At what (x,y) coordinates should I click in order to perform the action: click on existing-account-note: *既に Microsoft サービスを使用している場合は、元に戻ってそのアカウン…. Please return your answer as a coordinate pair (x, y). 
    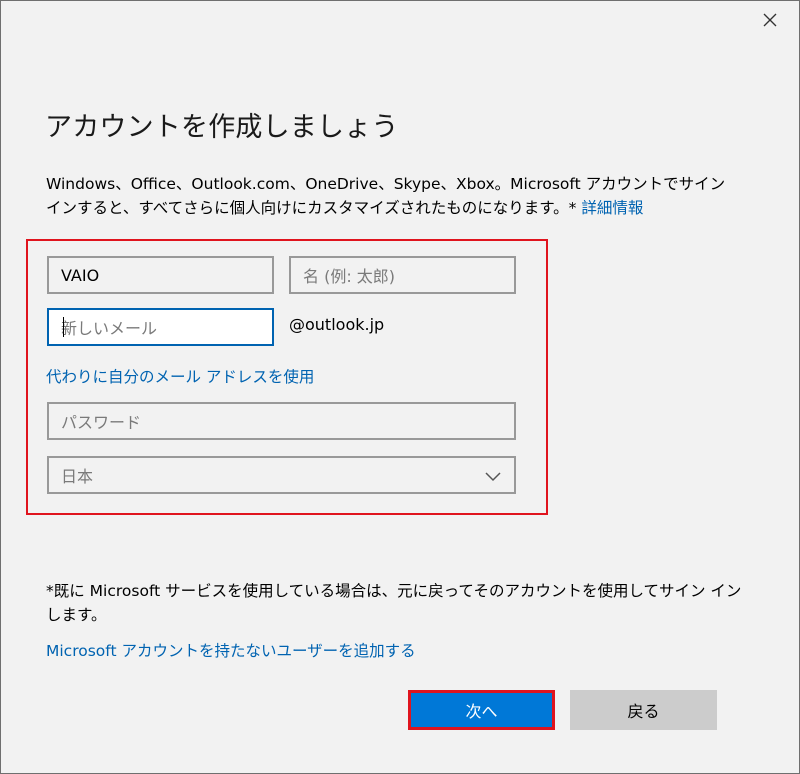
    Looking at the image, I should click on (396, 603).